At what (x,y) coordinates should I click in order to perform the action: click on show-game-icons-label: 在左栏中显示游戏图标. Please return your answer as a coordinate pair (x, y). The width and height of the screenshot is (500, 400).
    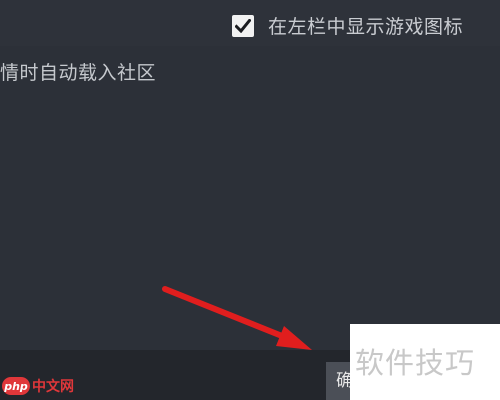
    Looking at the image, I should click on (366, 27).